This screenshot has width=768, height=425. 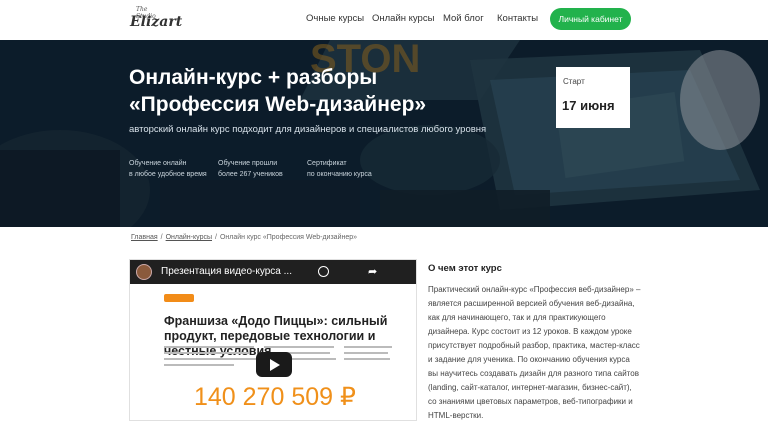 I want to click on feature-online-line-2: в любое удобное время, so click(x=168, y=174).